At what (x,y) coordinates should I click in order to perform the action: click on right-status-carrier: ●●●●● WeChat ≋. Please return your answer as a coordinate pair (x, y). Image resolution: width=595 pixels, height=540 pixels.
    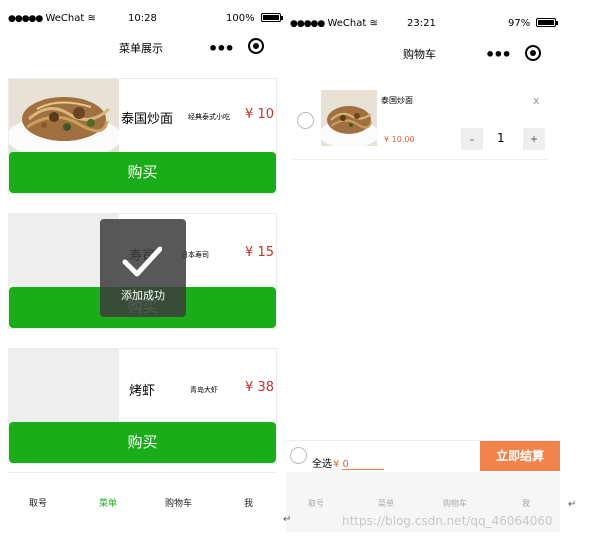
    Looking at the image, I should click on (334, 23).